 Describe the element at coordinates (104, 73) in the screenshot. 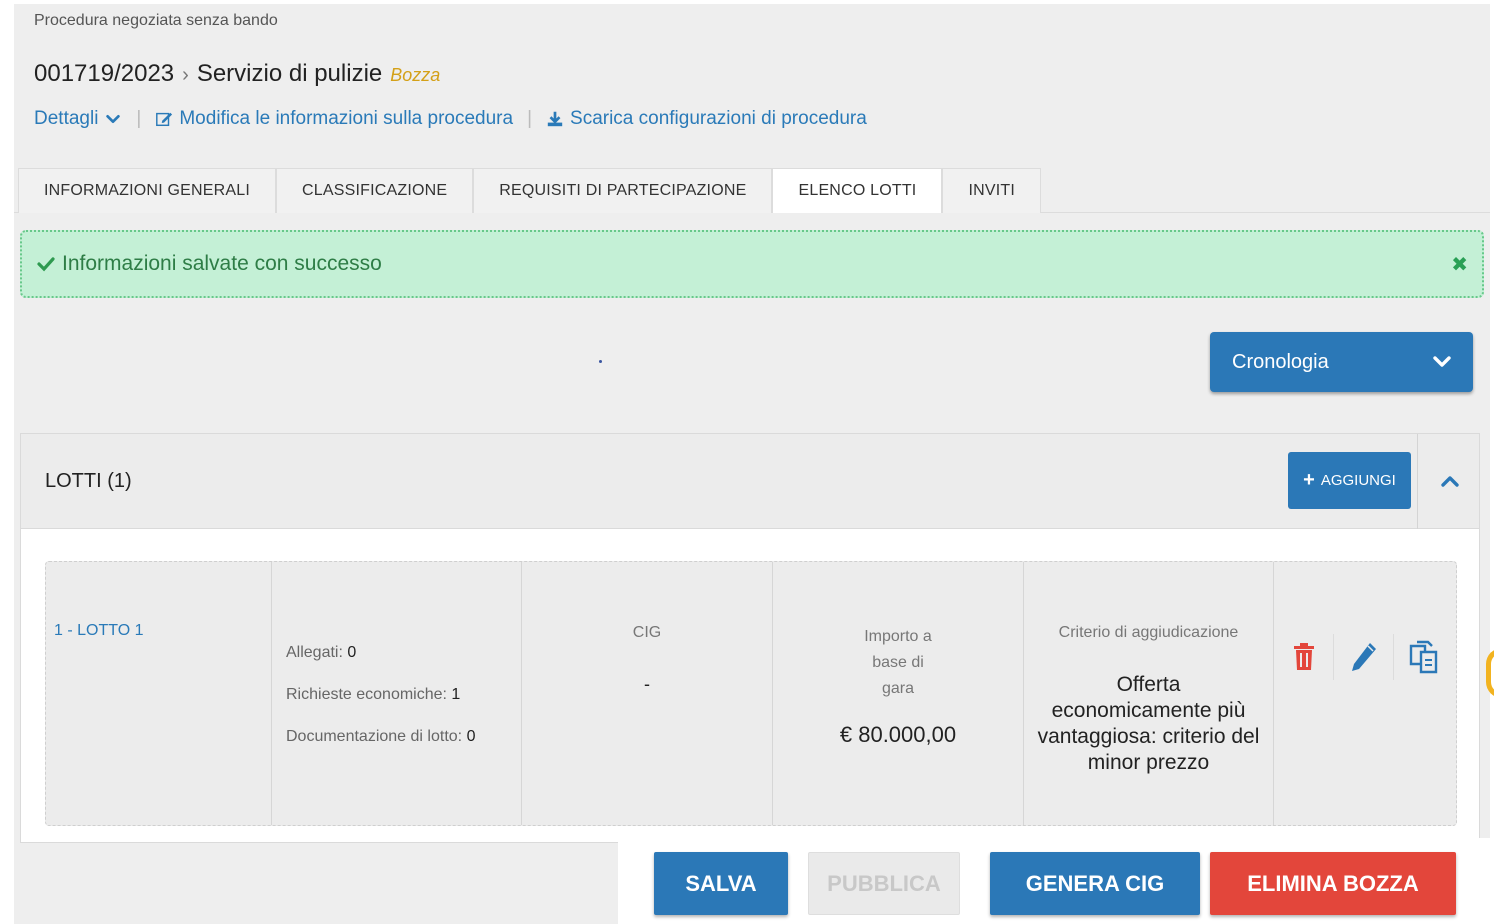

I see `procedure-code: 001719/2023` at that location.